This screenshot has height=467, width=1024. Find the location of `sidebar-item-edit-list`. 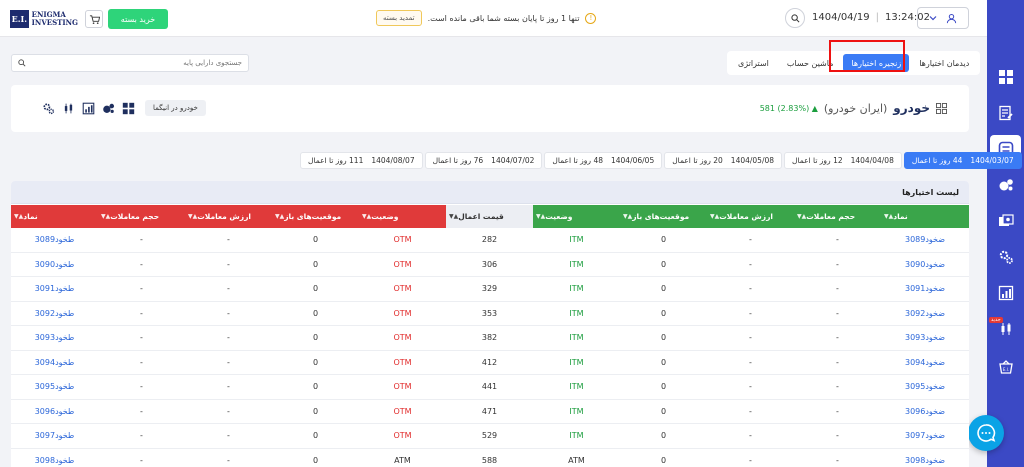

sidebar-item-edit-list is located at coordinates (1005, 113).